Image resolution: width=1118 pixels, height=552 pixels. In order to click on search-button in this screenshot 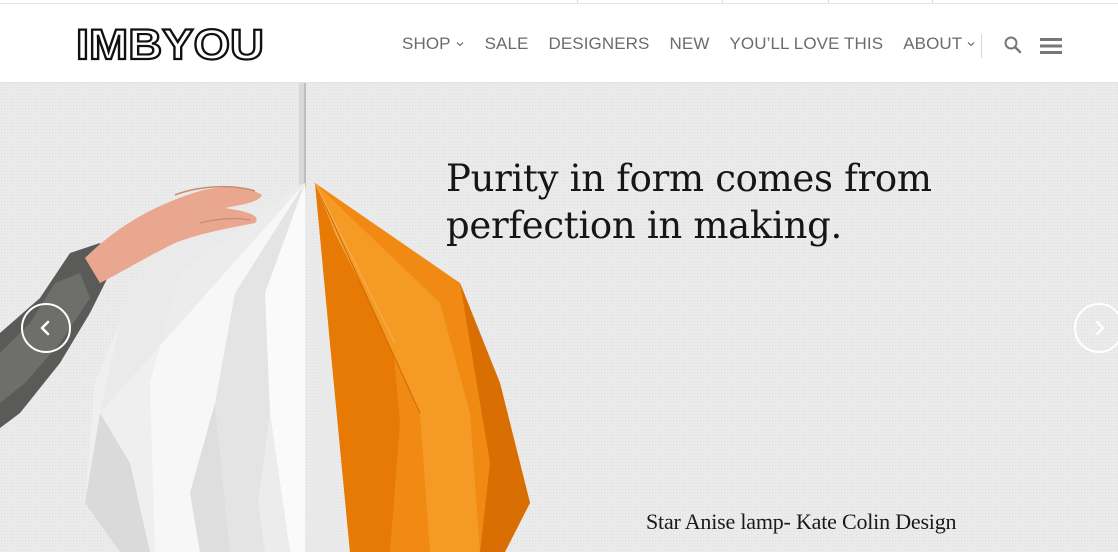, I will do `click(1013, 45)`.